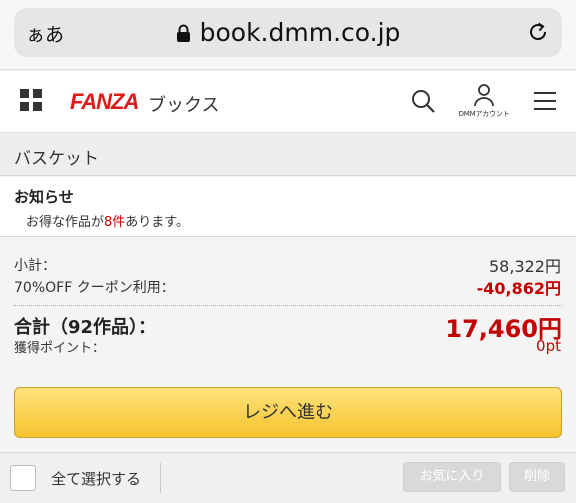  What do you see at coordinates (160, 478) in the screenshot?
I see `footer-divider` at bounding box center [160, 478].